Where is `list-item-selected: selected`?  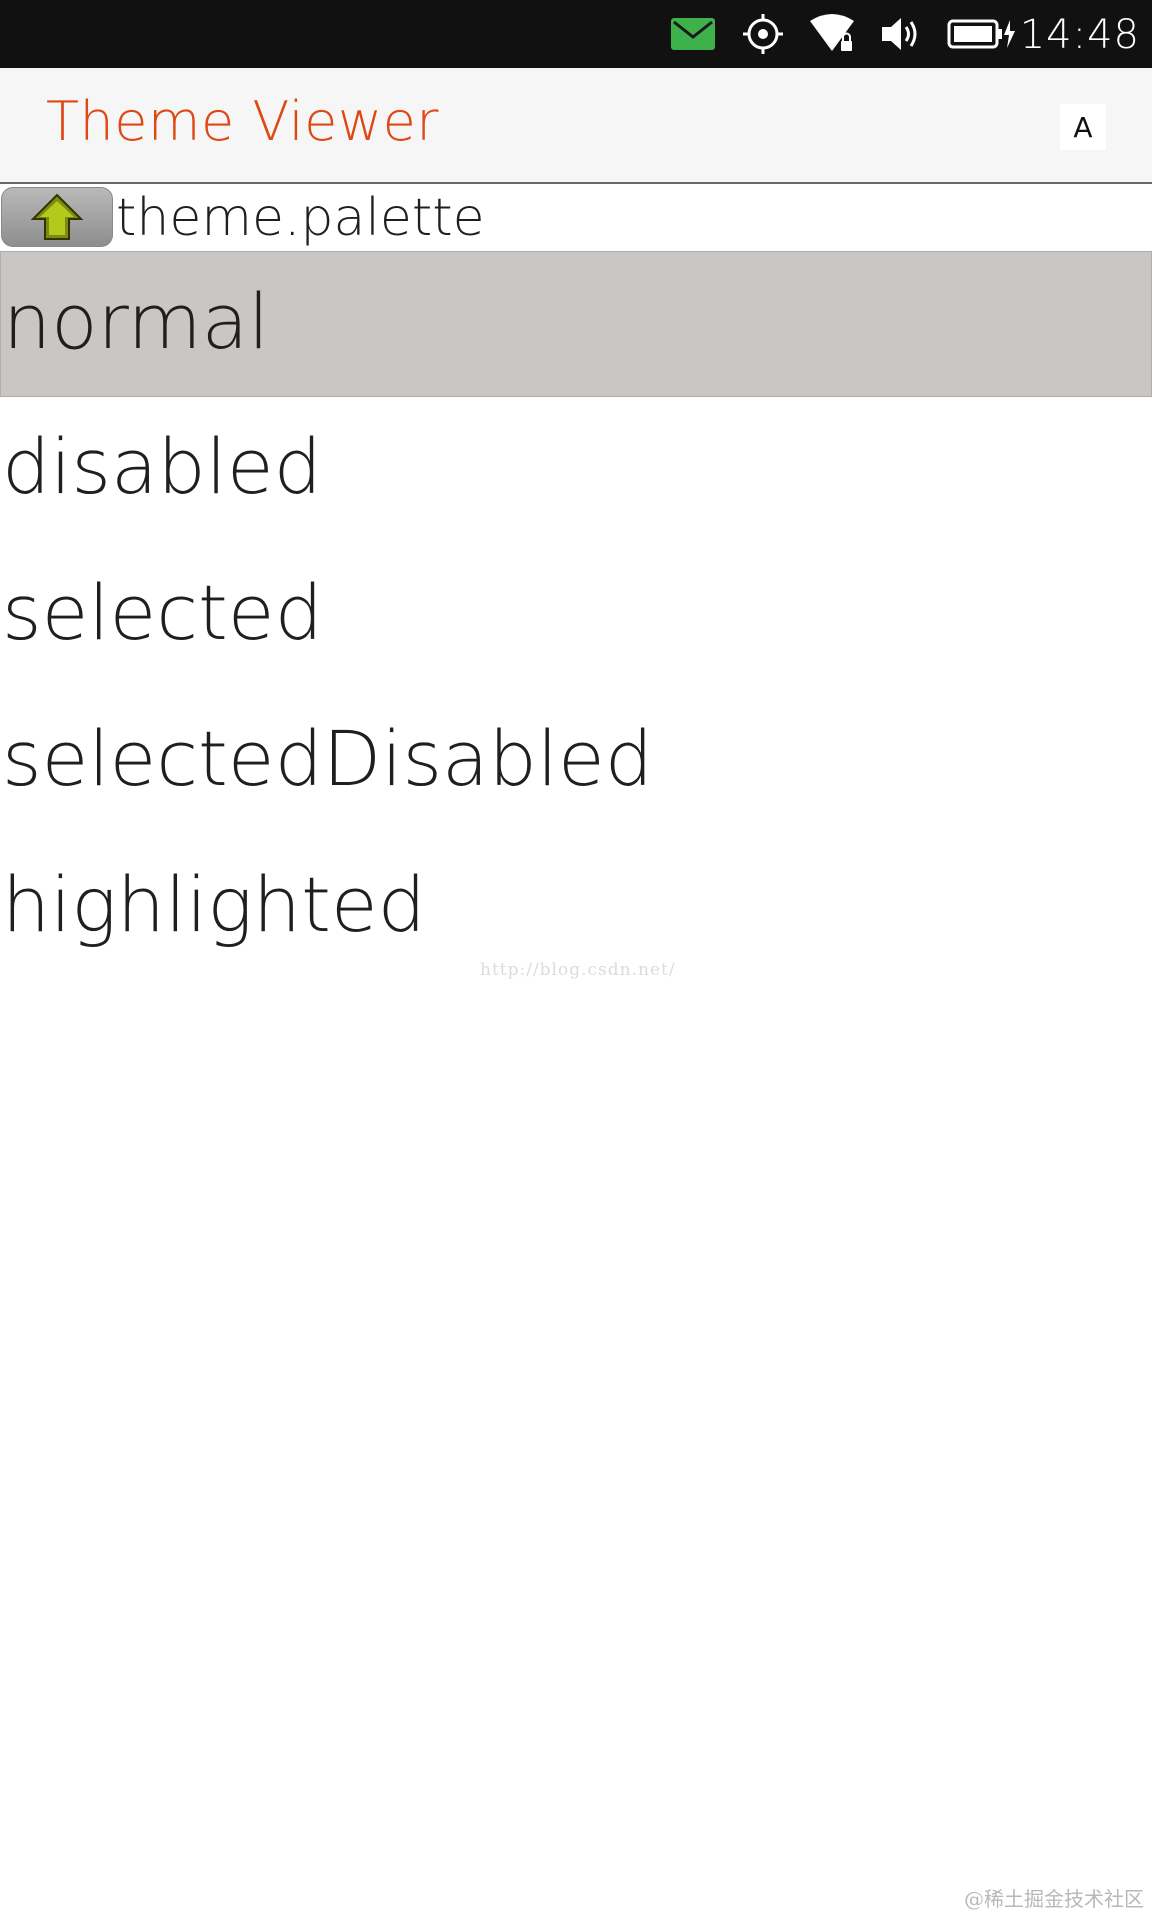 list-item-selected: selected is located at coordinates (576, 616).